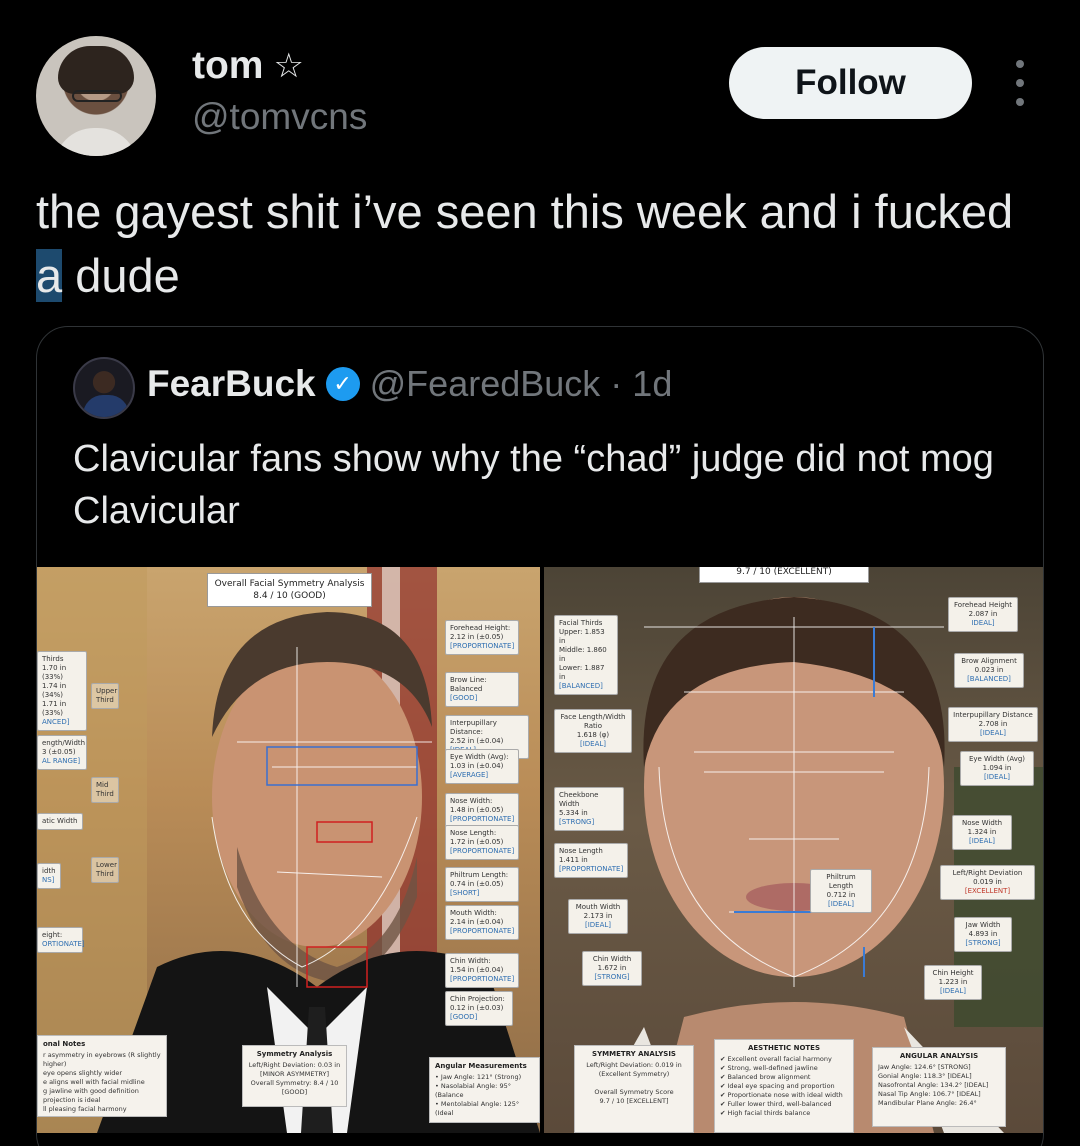 Image resolution: width=1080 pixels, height=1146 pixels. What do you see at coordinates (993, 724) in the screenshot?
I see `measure-label: Interpupillary Distance 2.708 in [IDEAL]` at bounding box center [993, 724].